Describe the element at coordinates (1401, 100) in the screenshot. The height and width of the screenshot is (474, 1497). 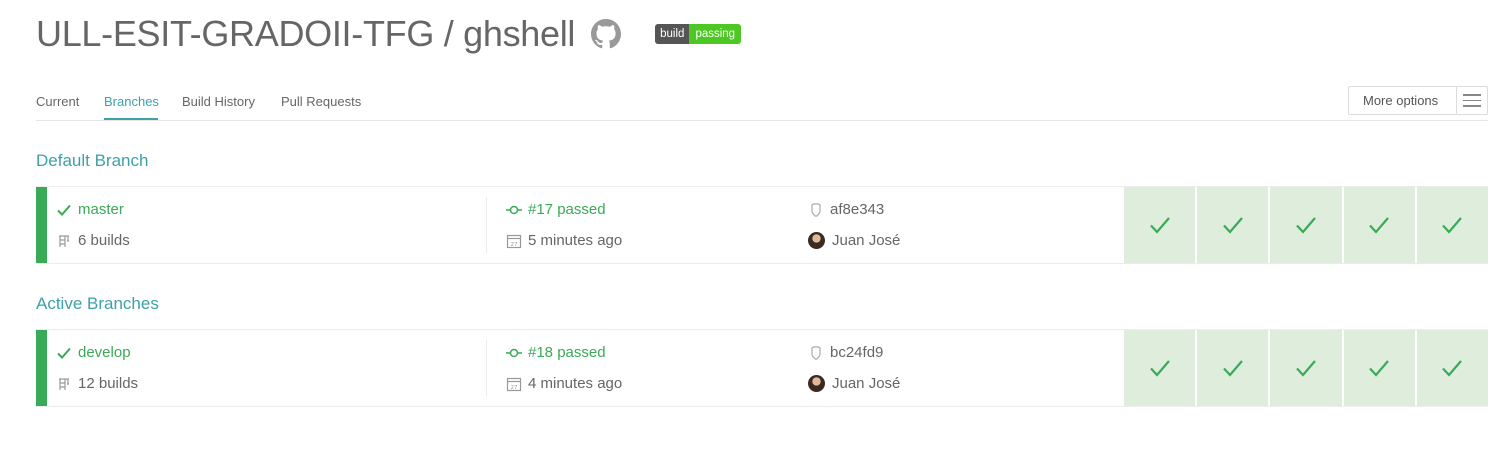
I see `more-options-label: More options` at that location.